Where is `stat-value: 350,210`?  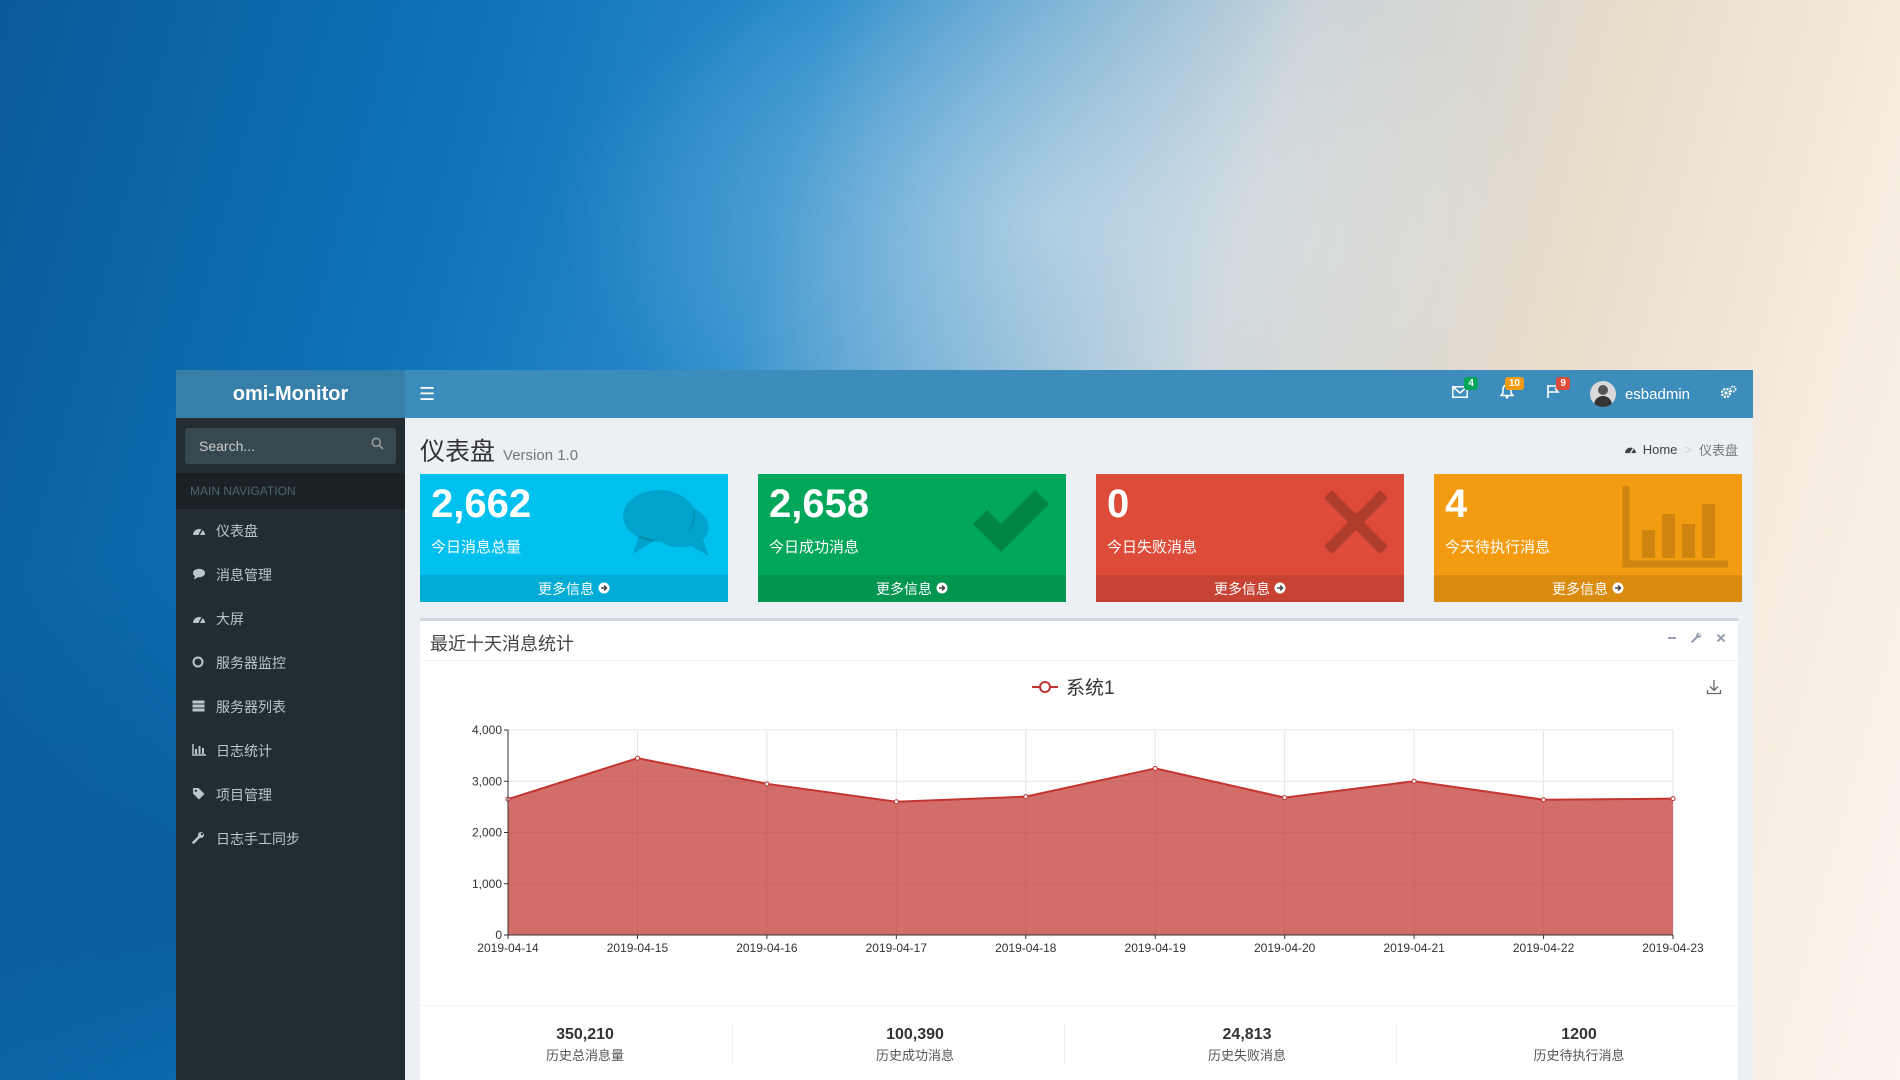 stat-value: 350,210 is located at coordinates (585, 1034).